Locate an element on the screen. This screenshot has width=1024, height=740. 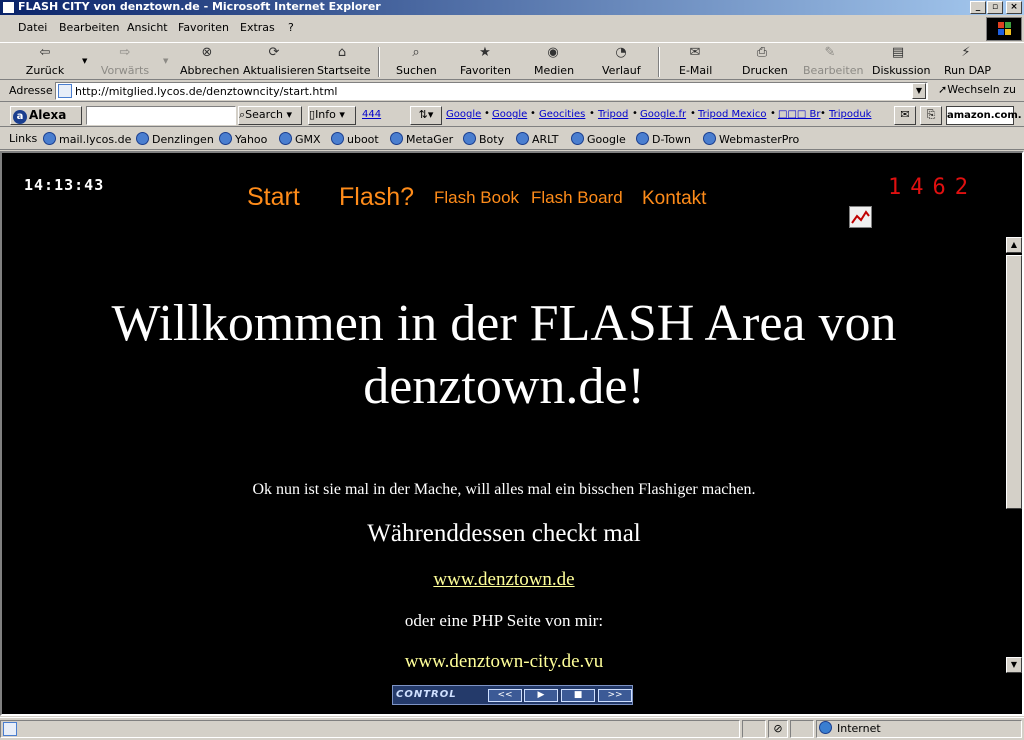
stop-button: ⊗ Abbrechen is located at coordinates (209, 62).